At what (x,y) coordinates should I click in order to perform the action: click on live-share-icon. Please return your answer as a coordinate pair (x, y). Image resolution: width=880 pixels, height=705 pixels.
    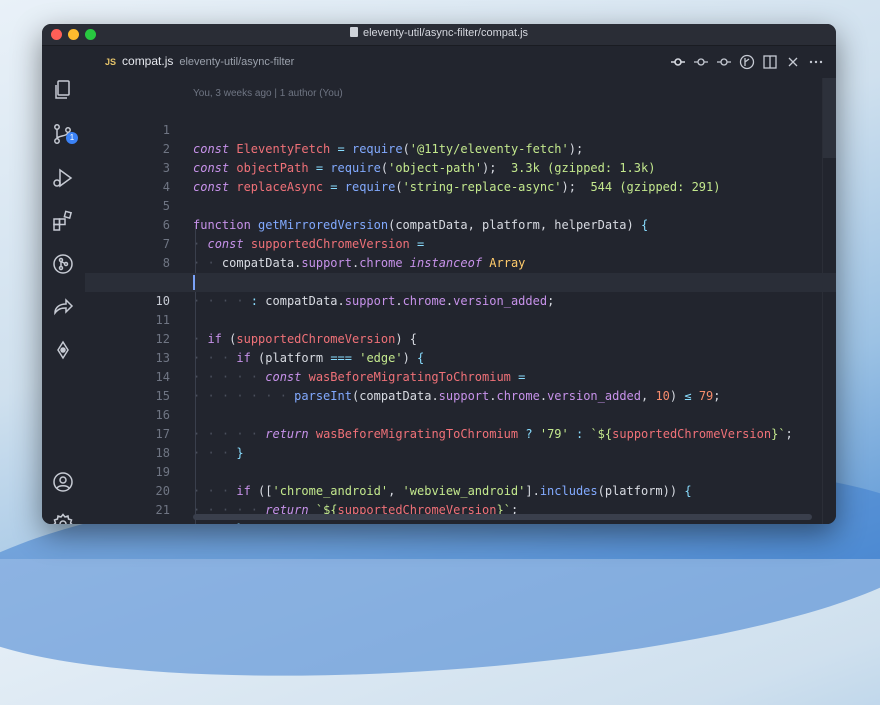
    Looking at the image, I should click on (63, 307).